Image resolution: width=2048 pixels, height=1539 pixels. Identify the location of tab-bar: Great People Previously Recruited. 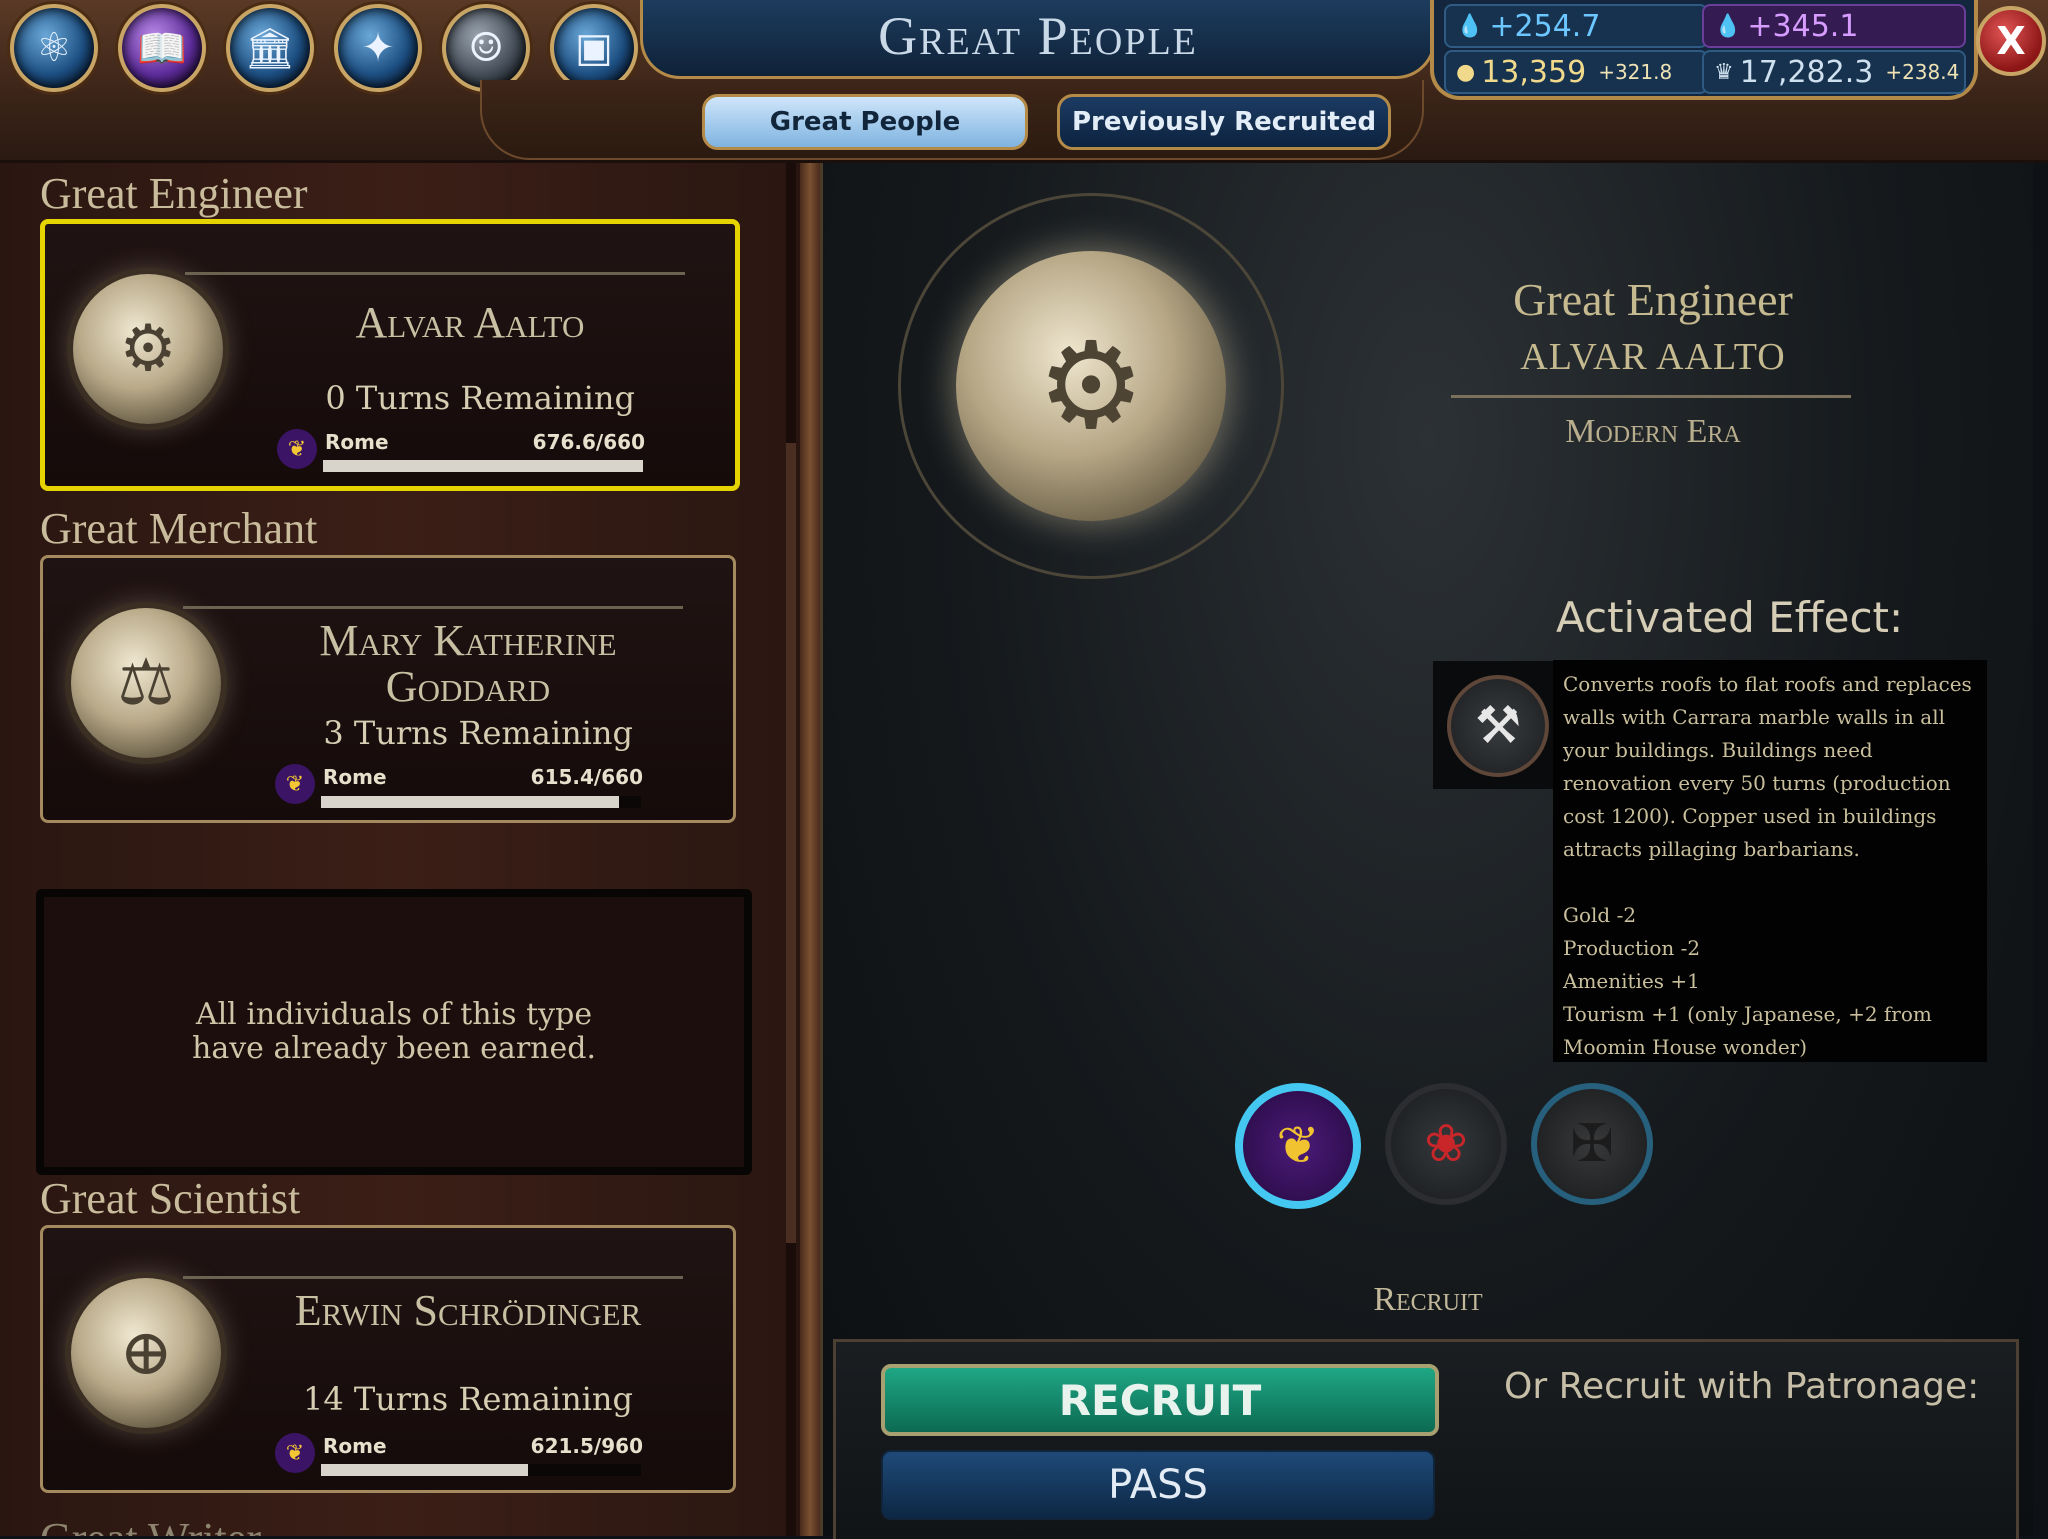
(952, 120).